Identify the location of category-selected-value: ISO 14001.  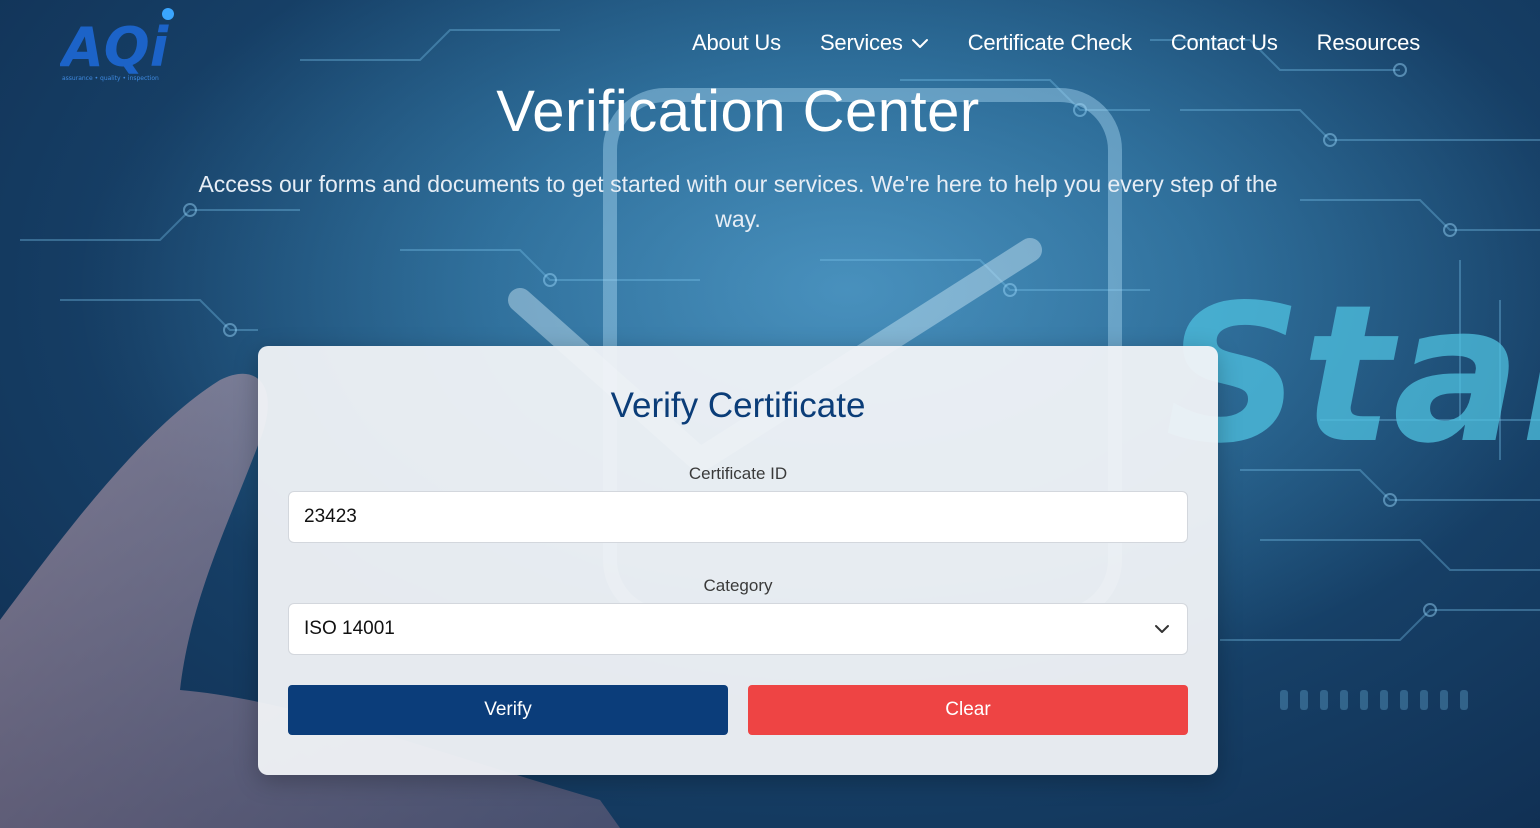
(349, 628).